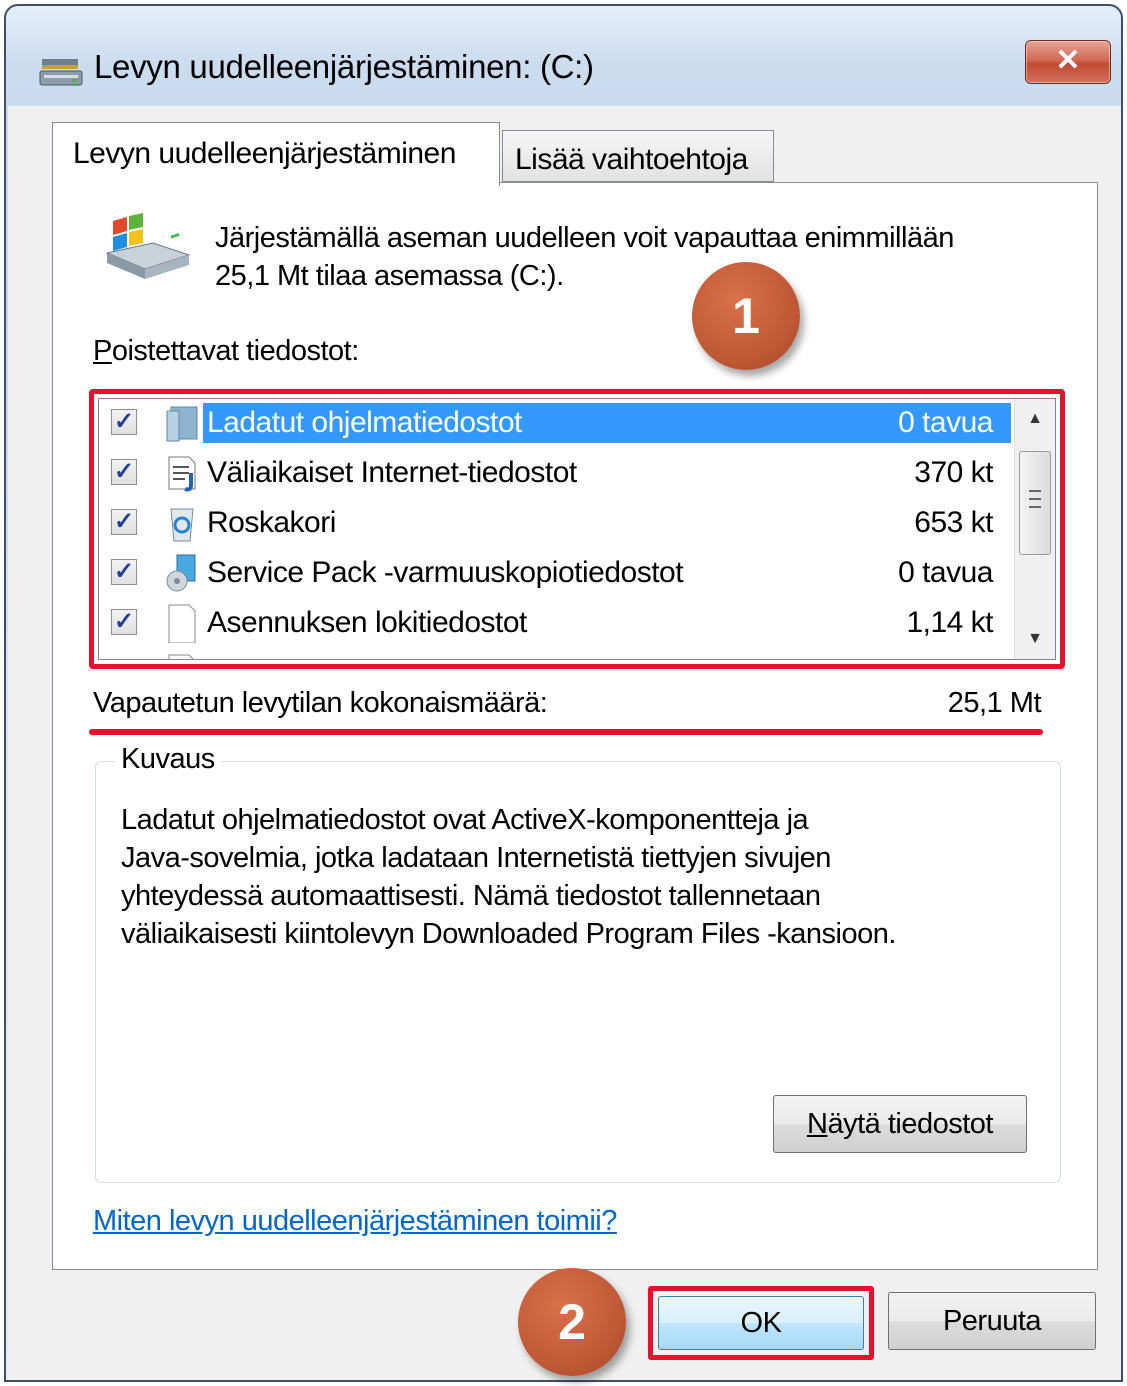 The image size is (1127, 1386). What do you see at coordinates (181, 573) in the screenshot?
I see `service-pack-icon` at bounding box center [181, 573].